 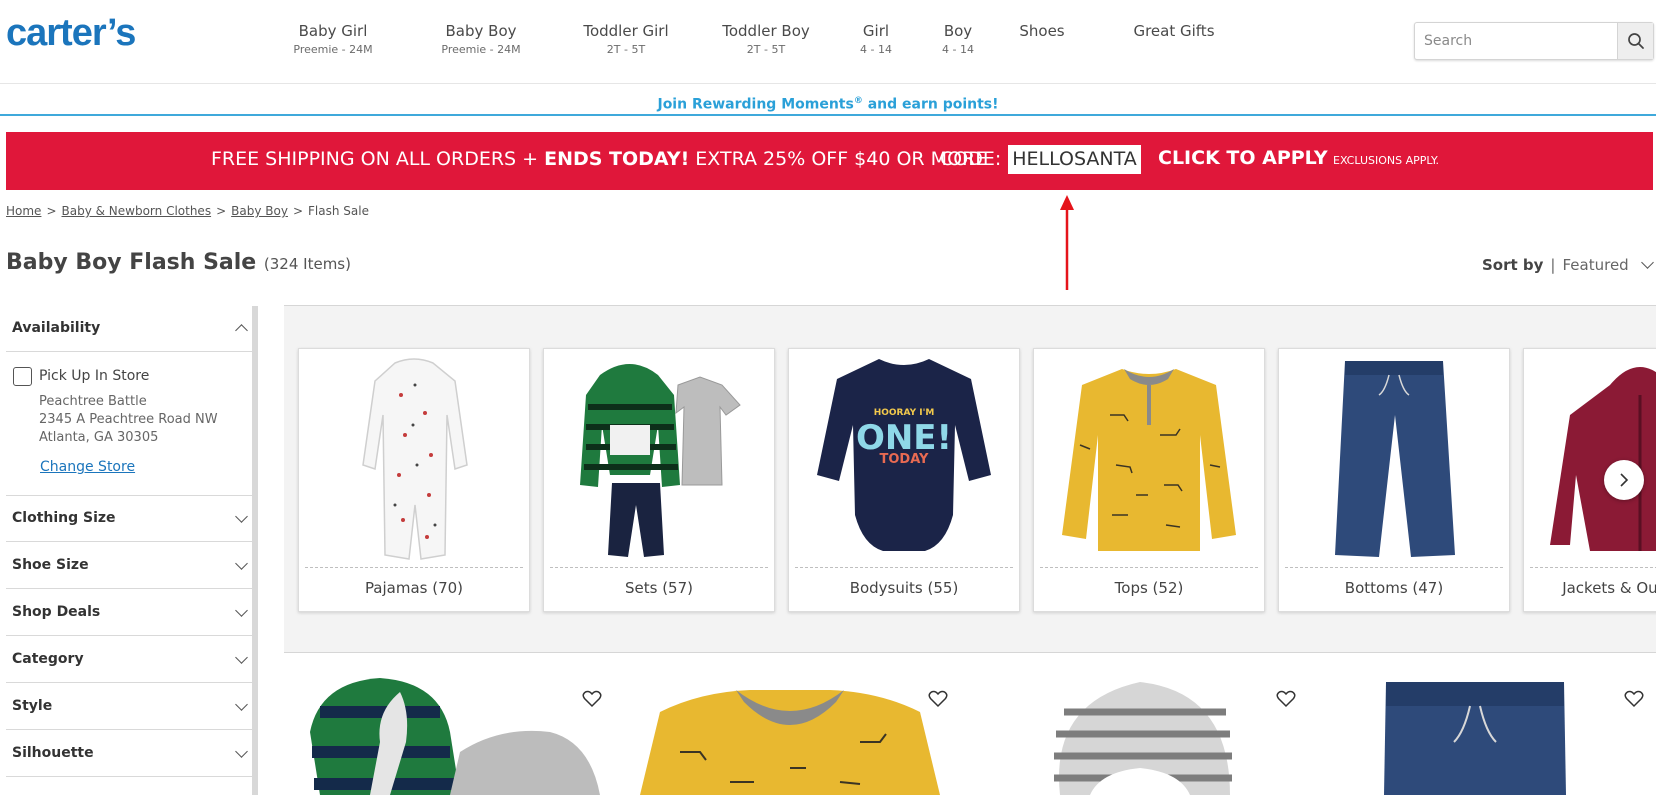 I want to click on category-card-tops: Tops (52), so click(x=1149, y=480).